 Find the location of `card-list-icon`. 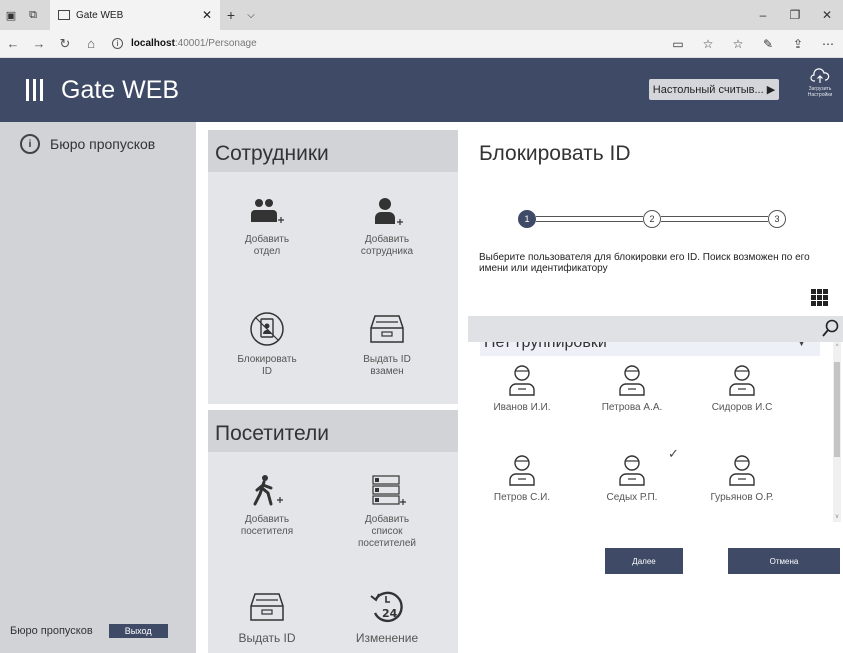

card-list-icon is located at coordinates (389, 490).